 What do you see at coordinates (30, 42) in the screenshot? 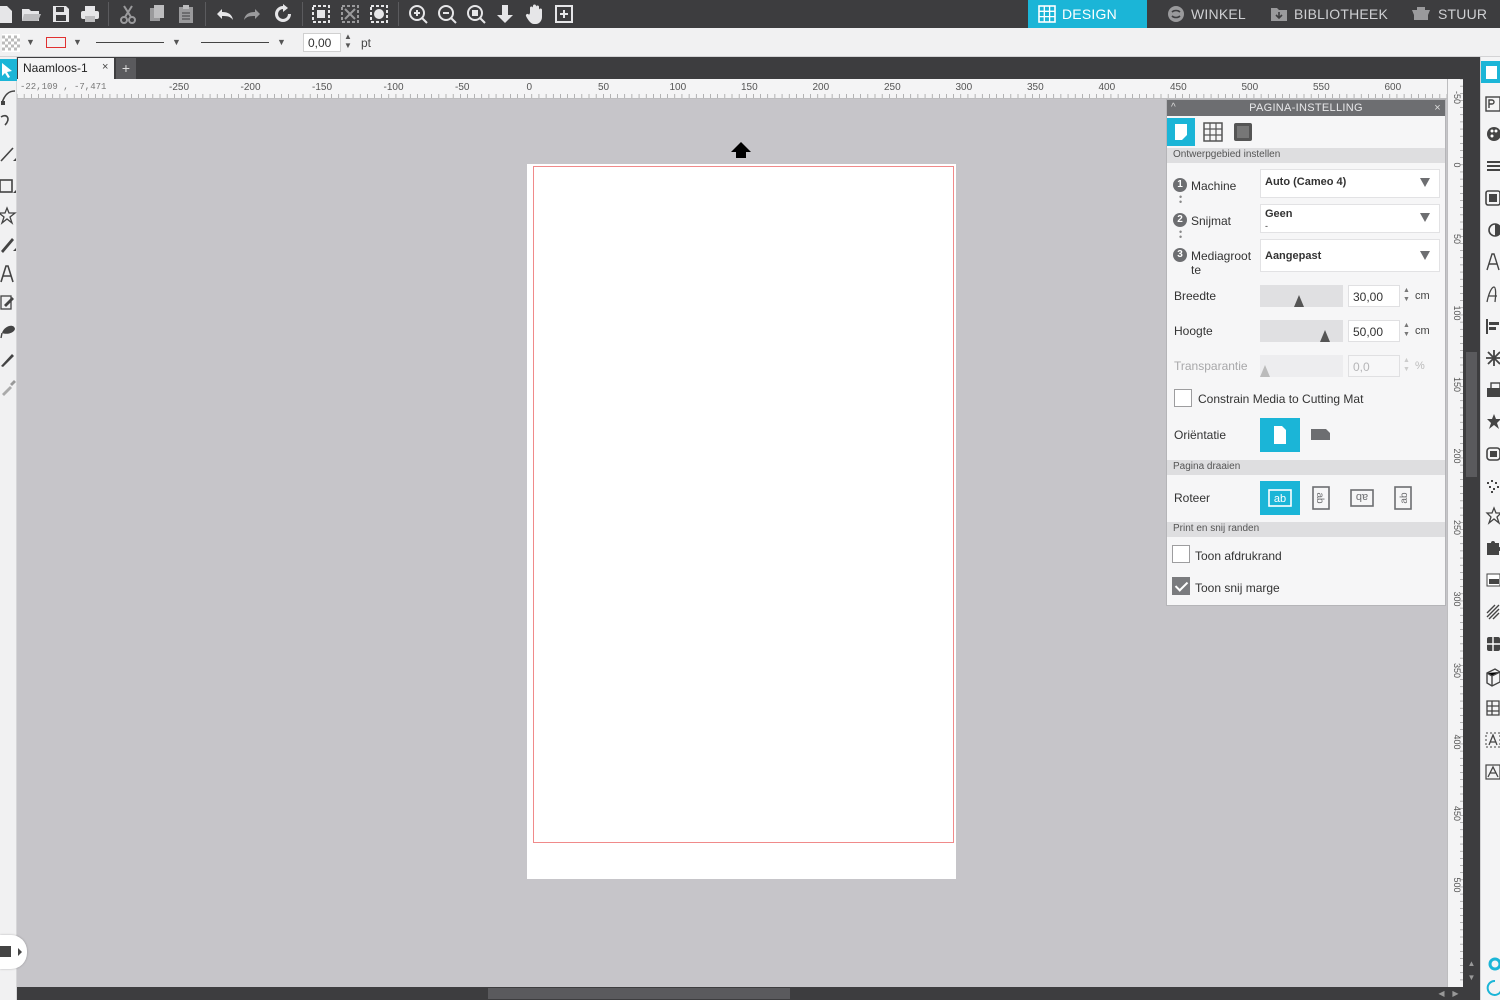
I see `fill-dropdown-arrow: ▼` at bounding box center [30, 42].